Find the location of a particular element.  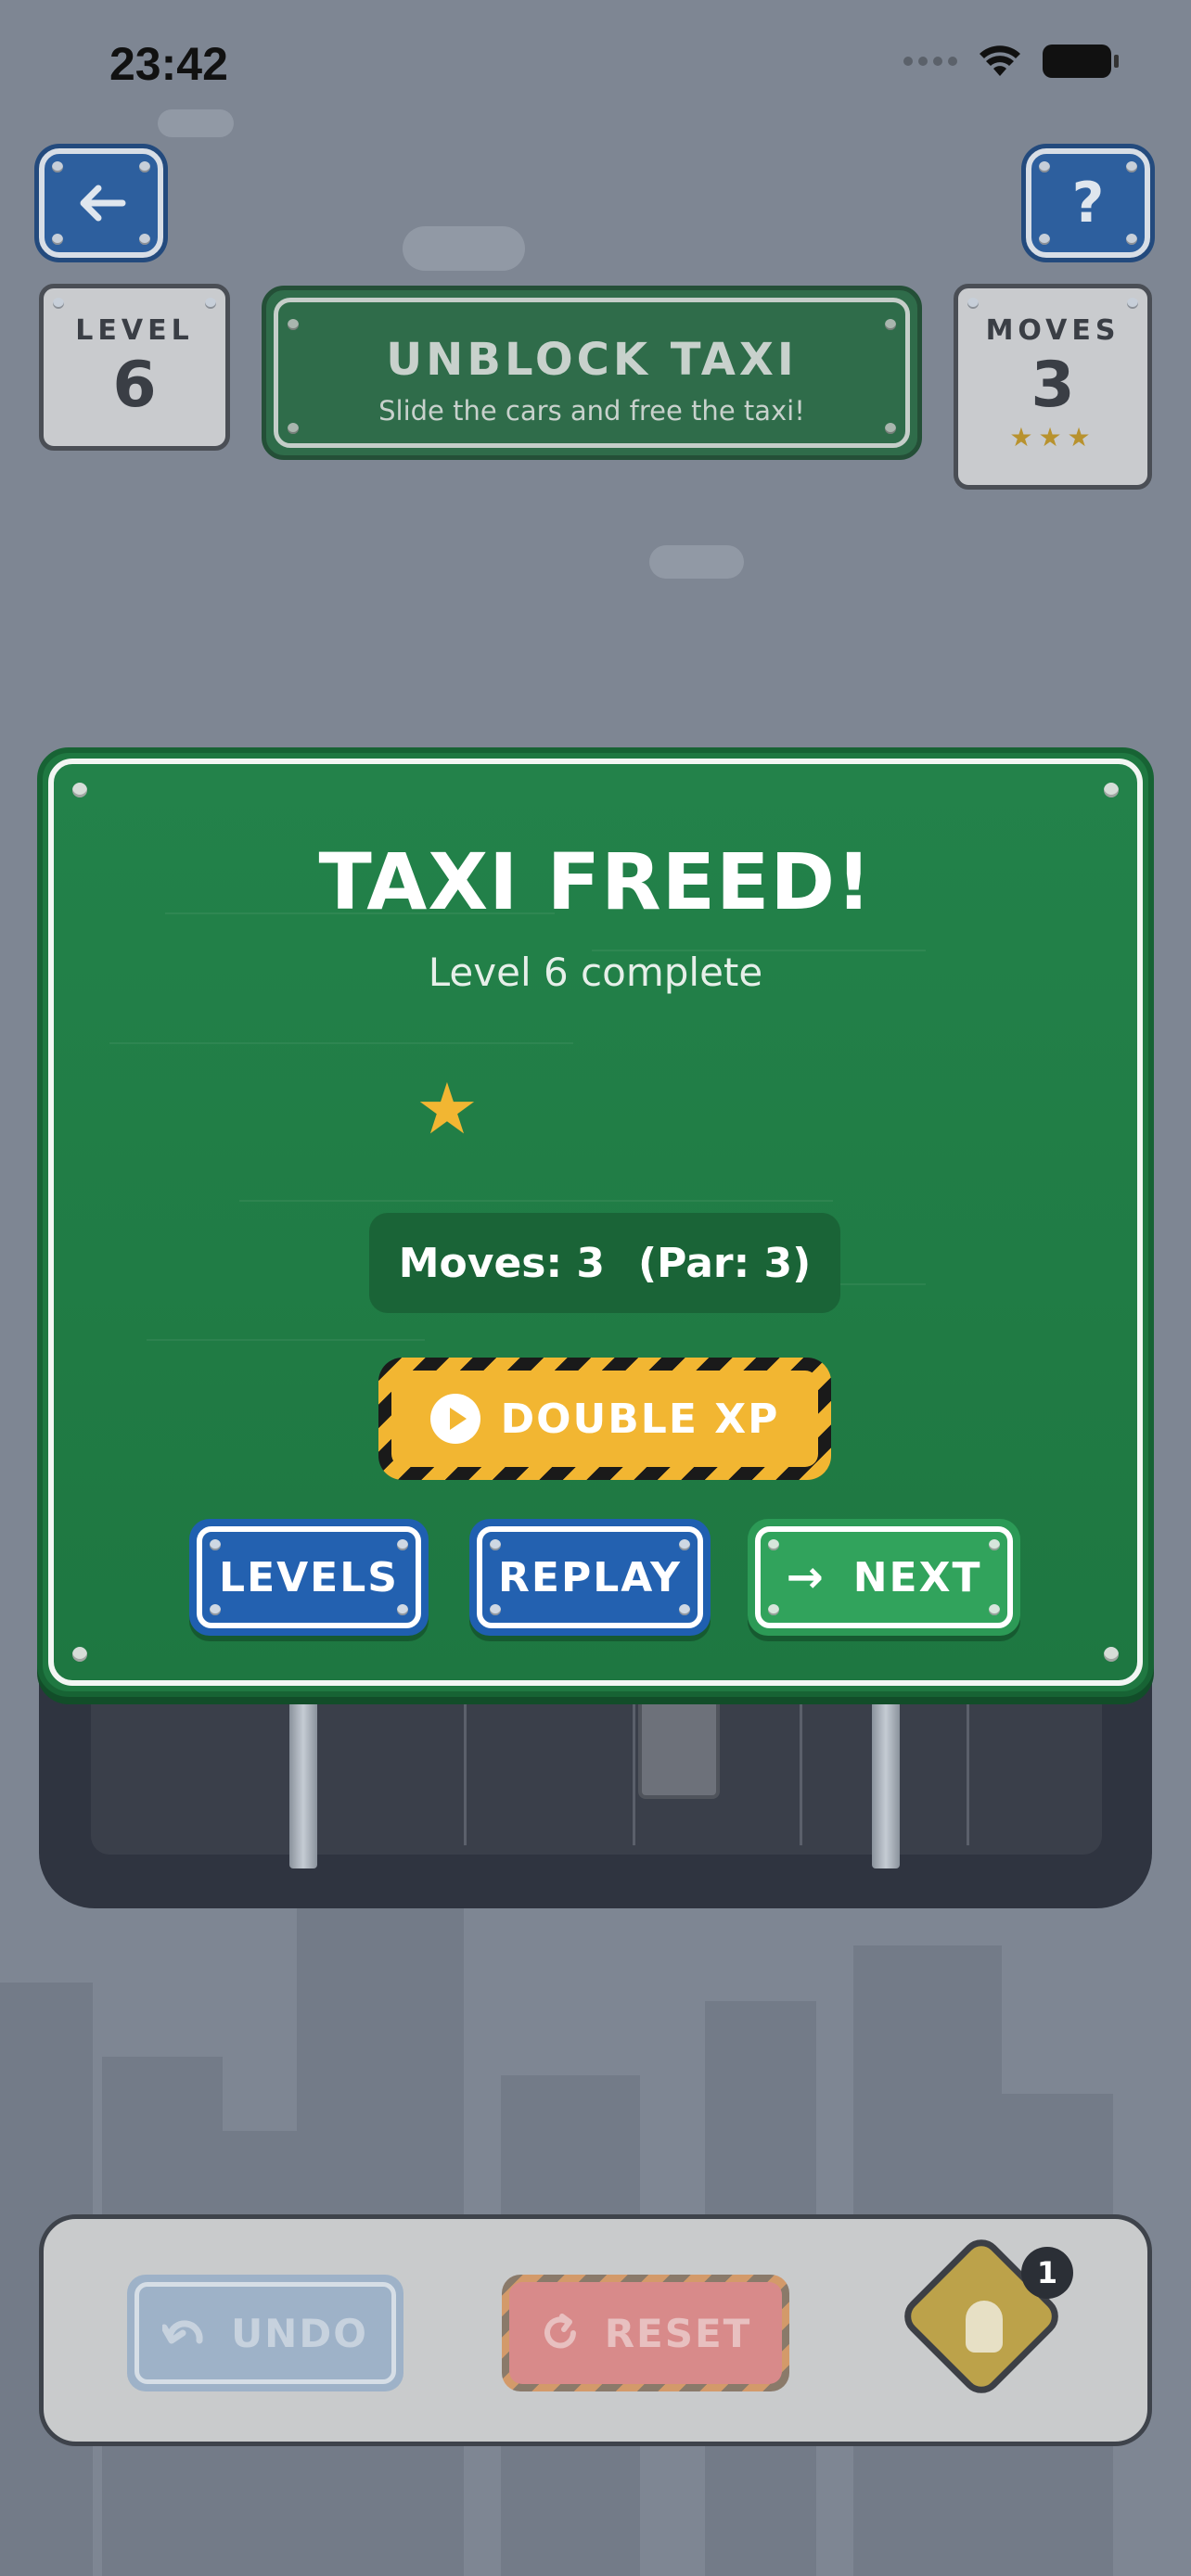

back-button is located at coordinates (101, 203).